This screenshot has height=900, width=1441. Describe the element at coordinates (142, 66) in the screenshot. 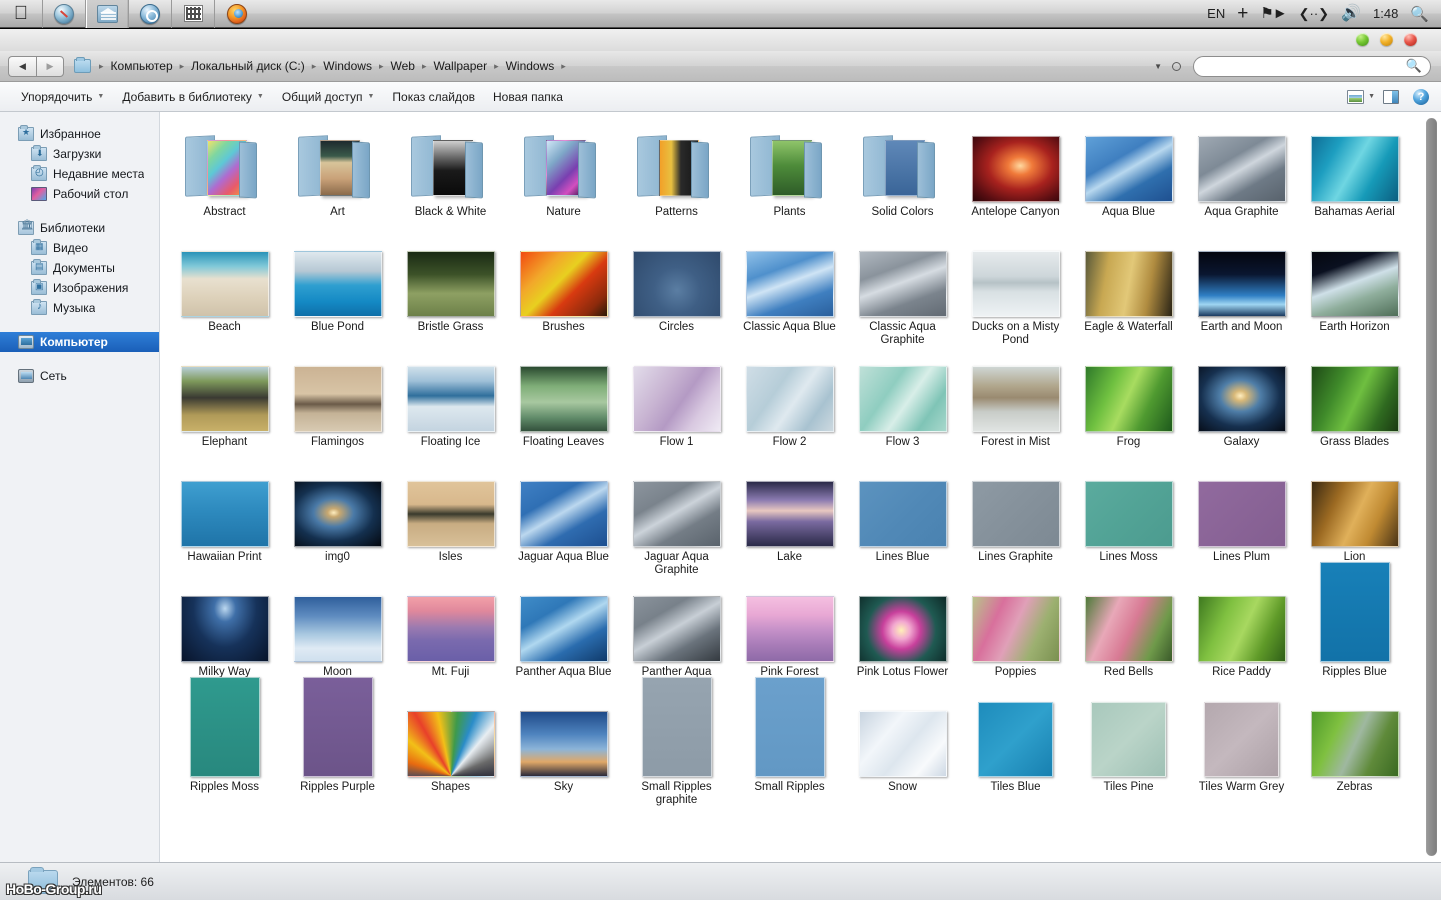

I see `breadcrumb-item-0: Компьютер` at that location.